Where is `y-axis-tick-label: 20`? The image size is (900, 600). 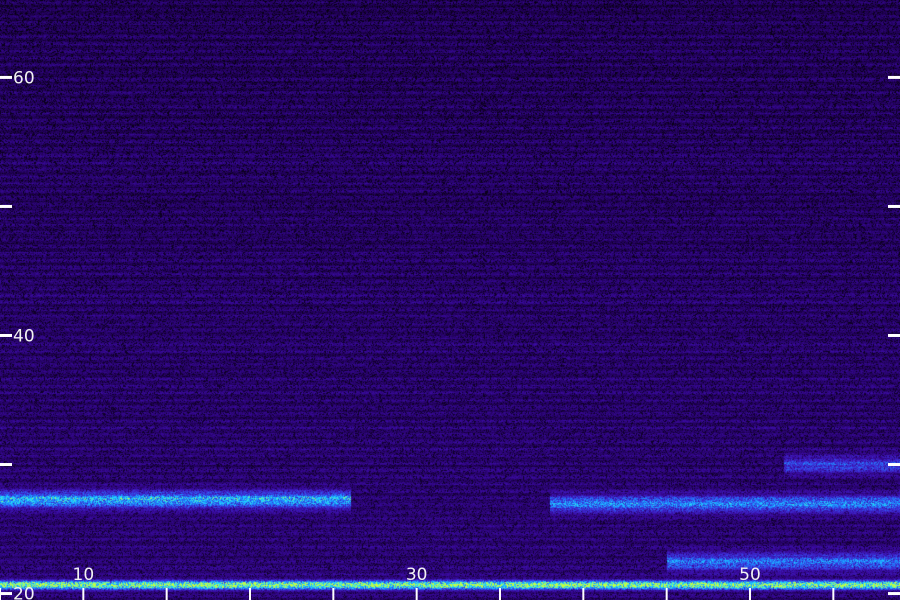 y-axis-tick-label: 20 is located at coordinates (24, 592).